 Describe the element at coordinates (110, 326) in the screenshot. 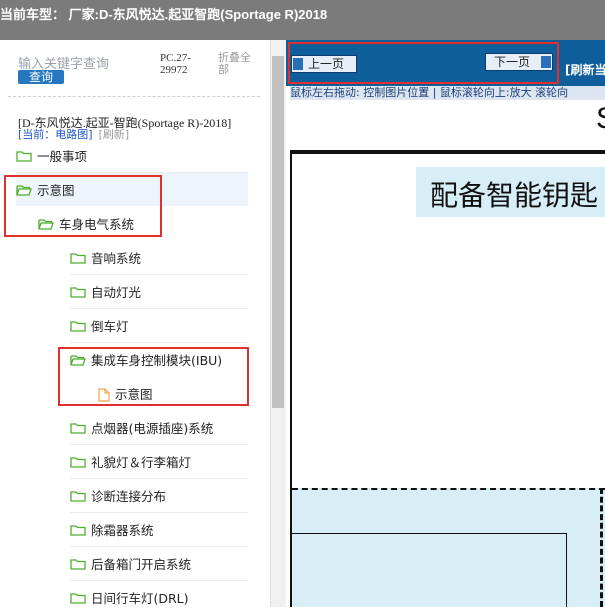

I see `tree-item-label: 倒车灯` at that location.